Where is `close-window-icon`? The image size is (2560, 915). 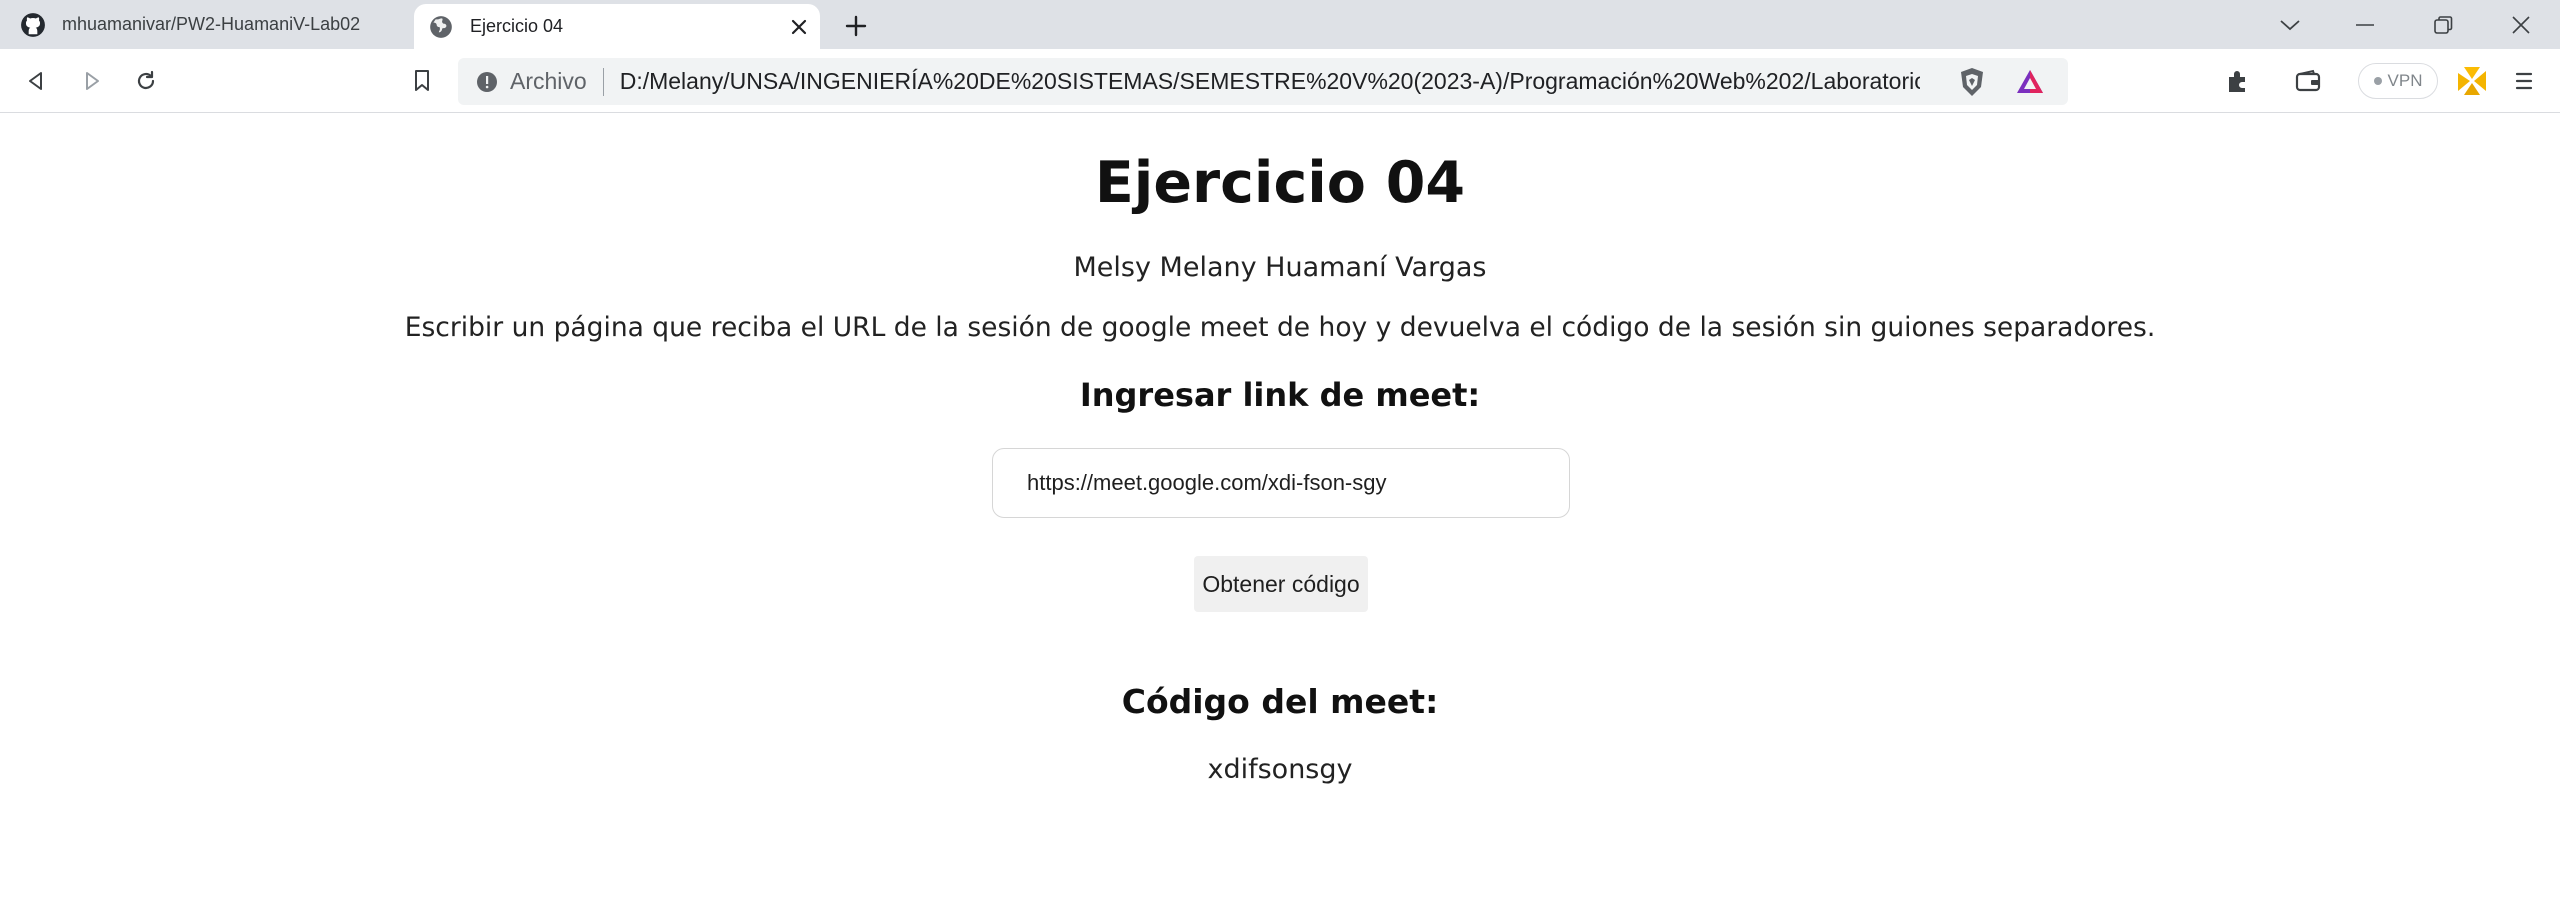 close-window-icon is located at coordinates (2521, 24).